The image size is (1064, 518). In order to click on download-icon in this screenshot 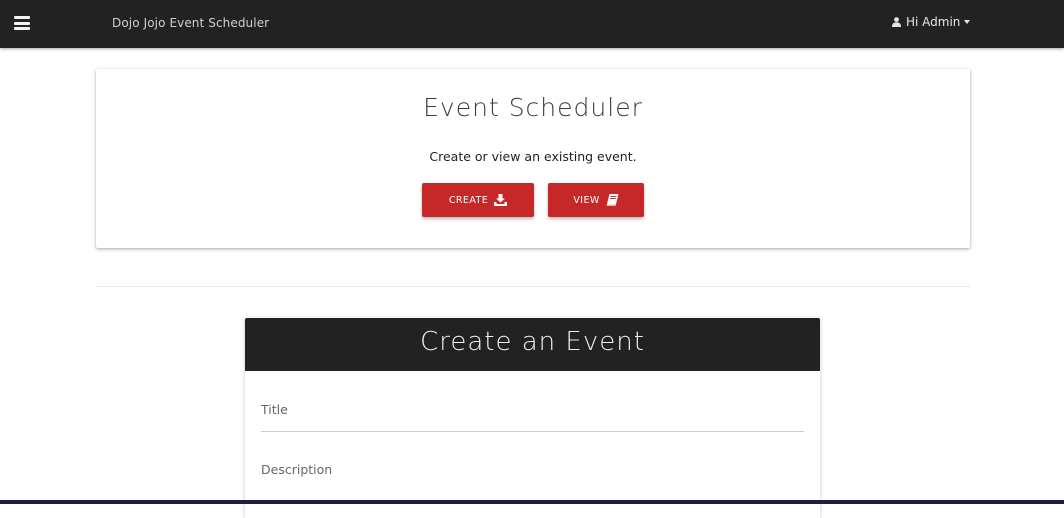, I will do `click(501, 200)`.